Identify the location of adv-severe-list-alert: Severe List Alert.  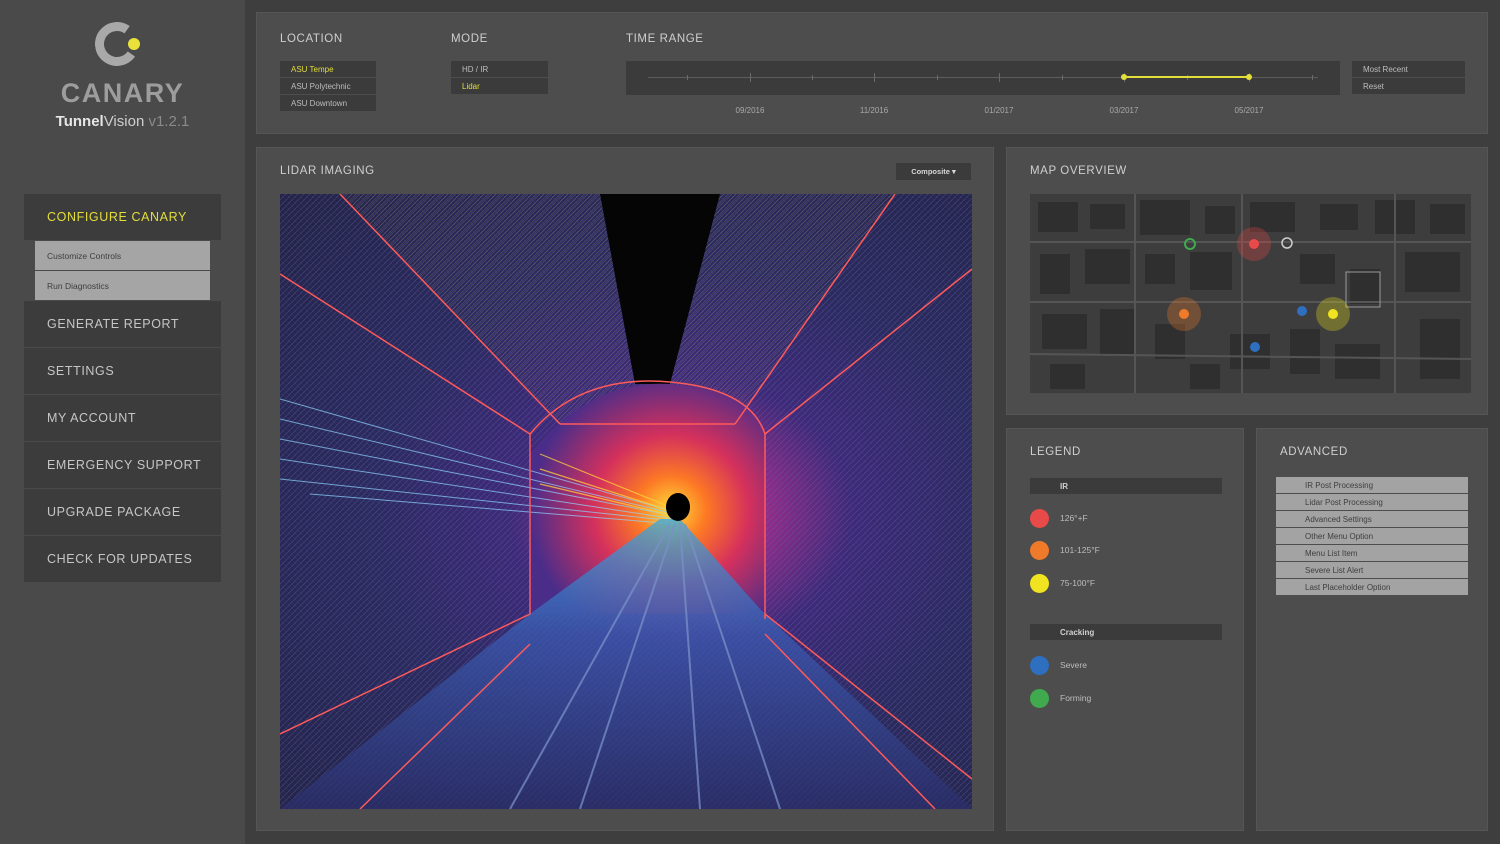
(1372, 570).